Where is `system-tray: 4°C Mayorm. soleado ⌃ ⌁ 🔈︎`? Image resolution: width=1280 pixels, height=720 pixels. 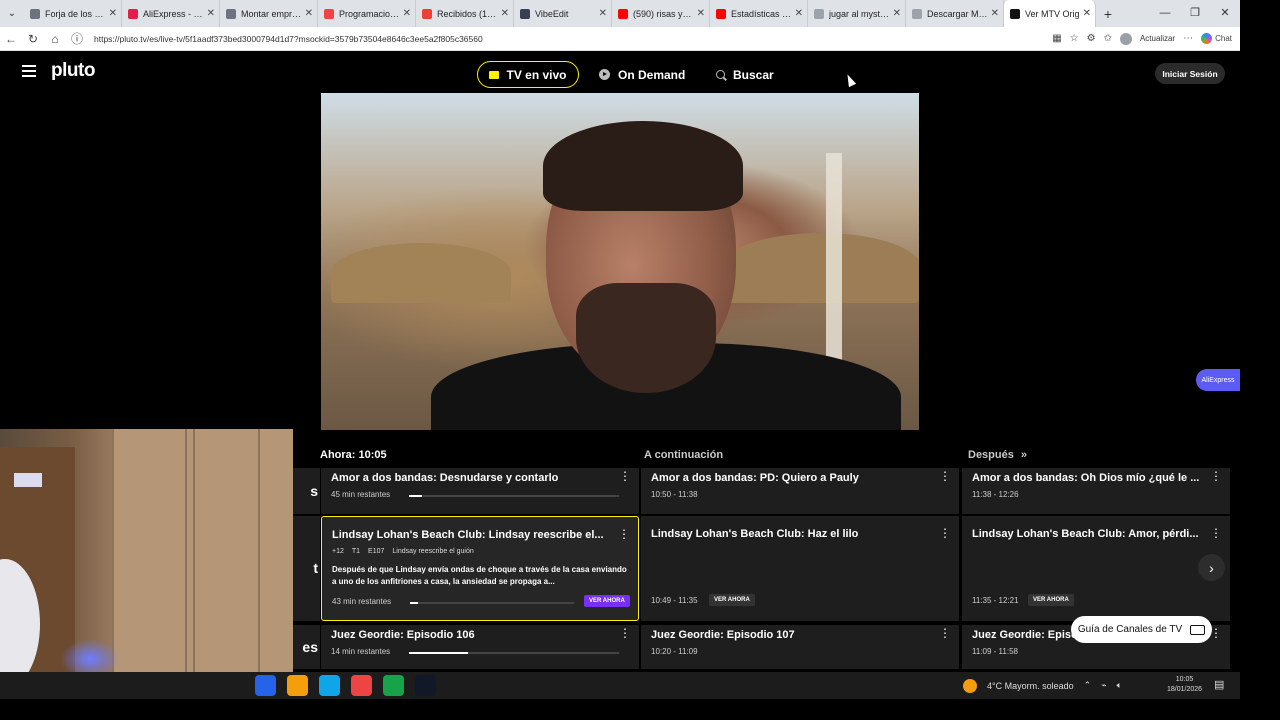 system-tray: 4°C Mayorm. soleado ⌃ ⌁ 🔈︎ is located at coordinates (1042, 685).